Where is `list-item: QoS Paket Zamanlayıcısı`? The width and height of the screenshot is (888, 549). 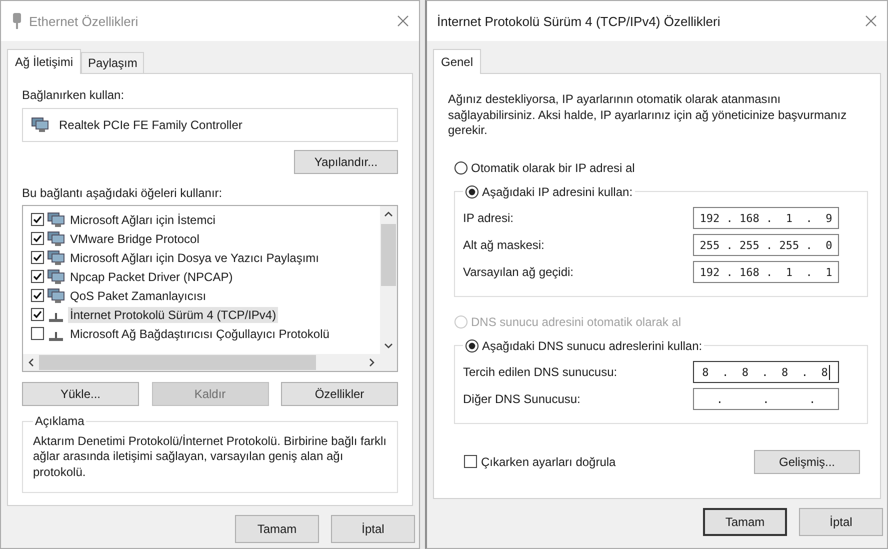 list-item: QoS Paket Zamanlayıcısı is located at coordinates (138, 296).